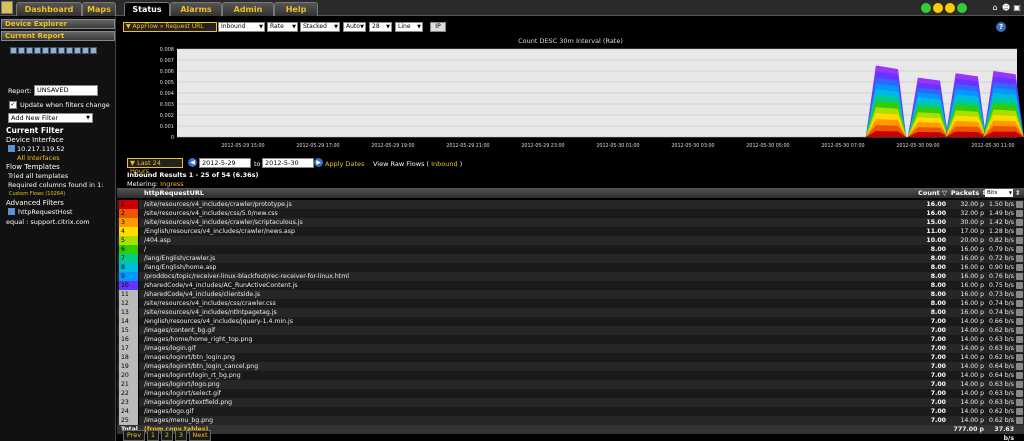  What do you see at coordinates (522, 420) in the screenshot?
I see `row-url: /images/menu_bg.png` at bounding box center [522, 420].